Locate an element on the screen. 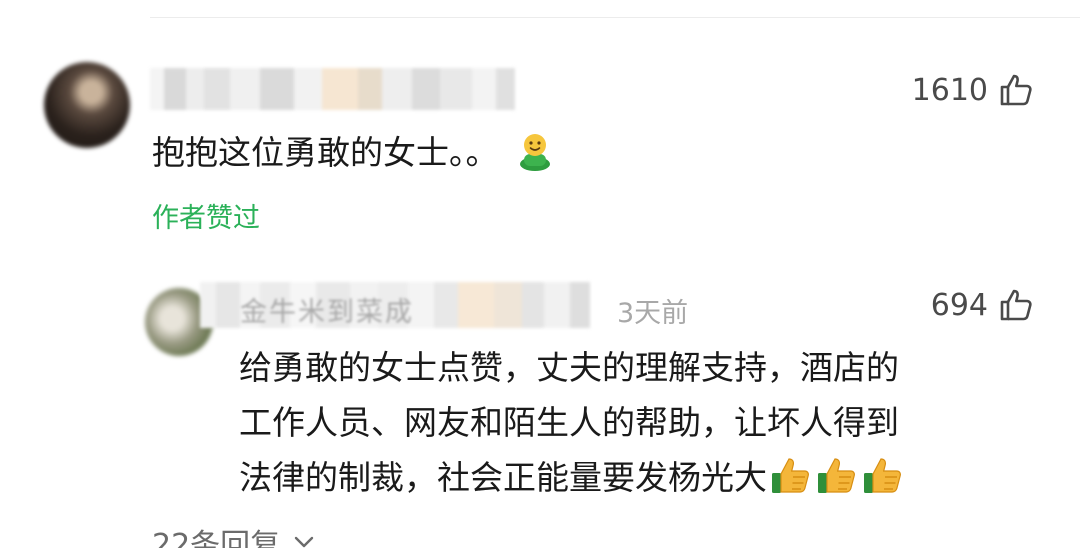 The width and height of the screenshot is (1080, 548). author-liked-badge: 作者赞过 is located at coordinates (206, 218).